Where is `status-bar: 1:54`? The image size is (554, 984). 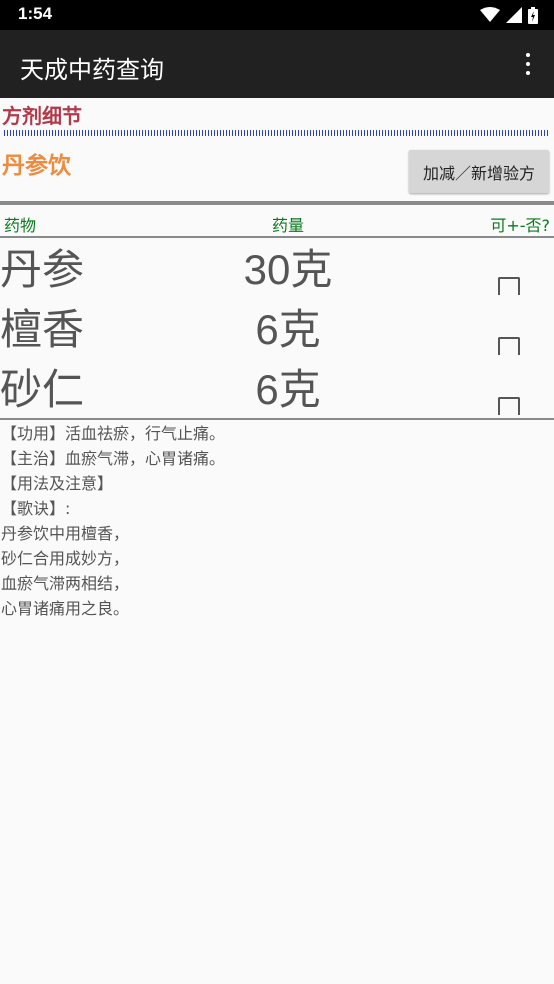 status-bar: 1:54 is located at coordinates (277, 15).